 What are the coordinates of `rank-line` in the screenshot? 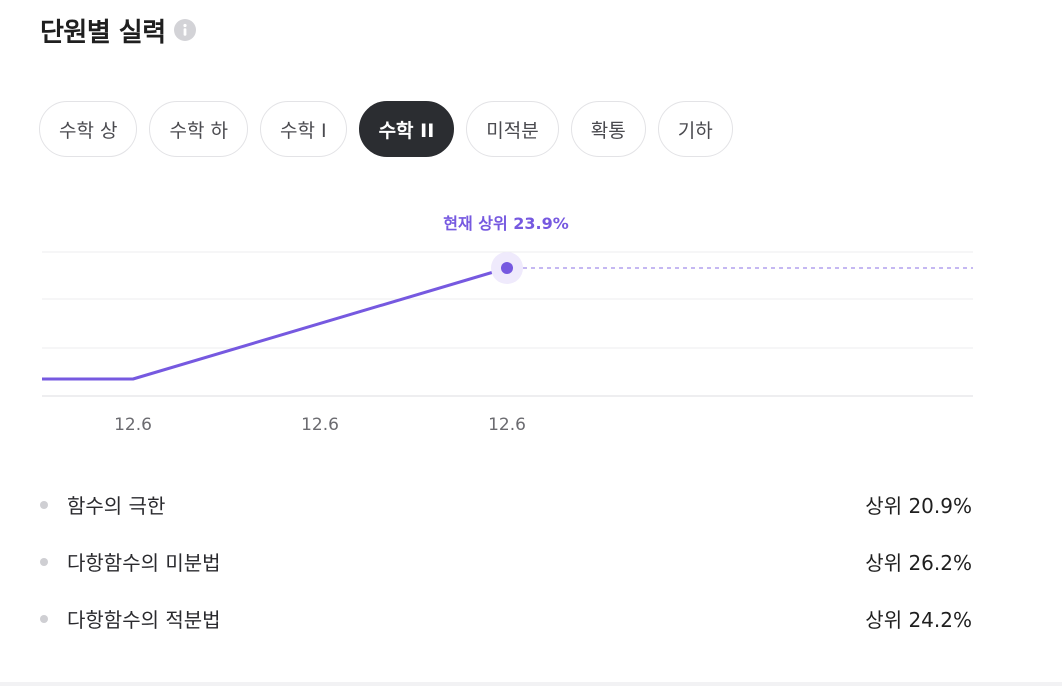 It's located at (275, 323).